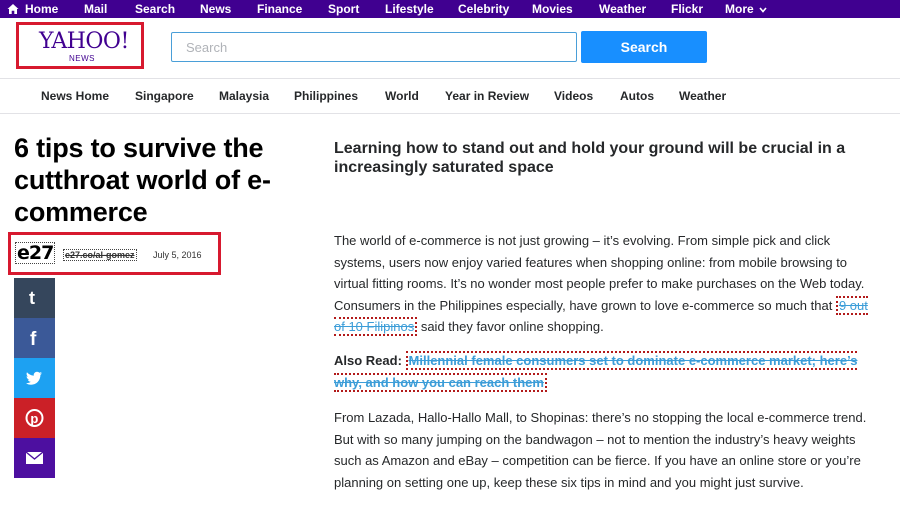 Image resolution: width=900 pixels, height=520 pixels. Describe the element at coordinates (155, 9) in the screenshot. I see `topnav-search: Search` at that location.